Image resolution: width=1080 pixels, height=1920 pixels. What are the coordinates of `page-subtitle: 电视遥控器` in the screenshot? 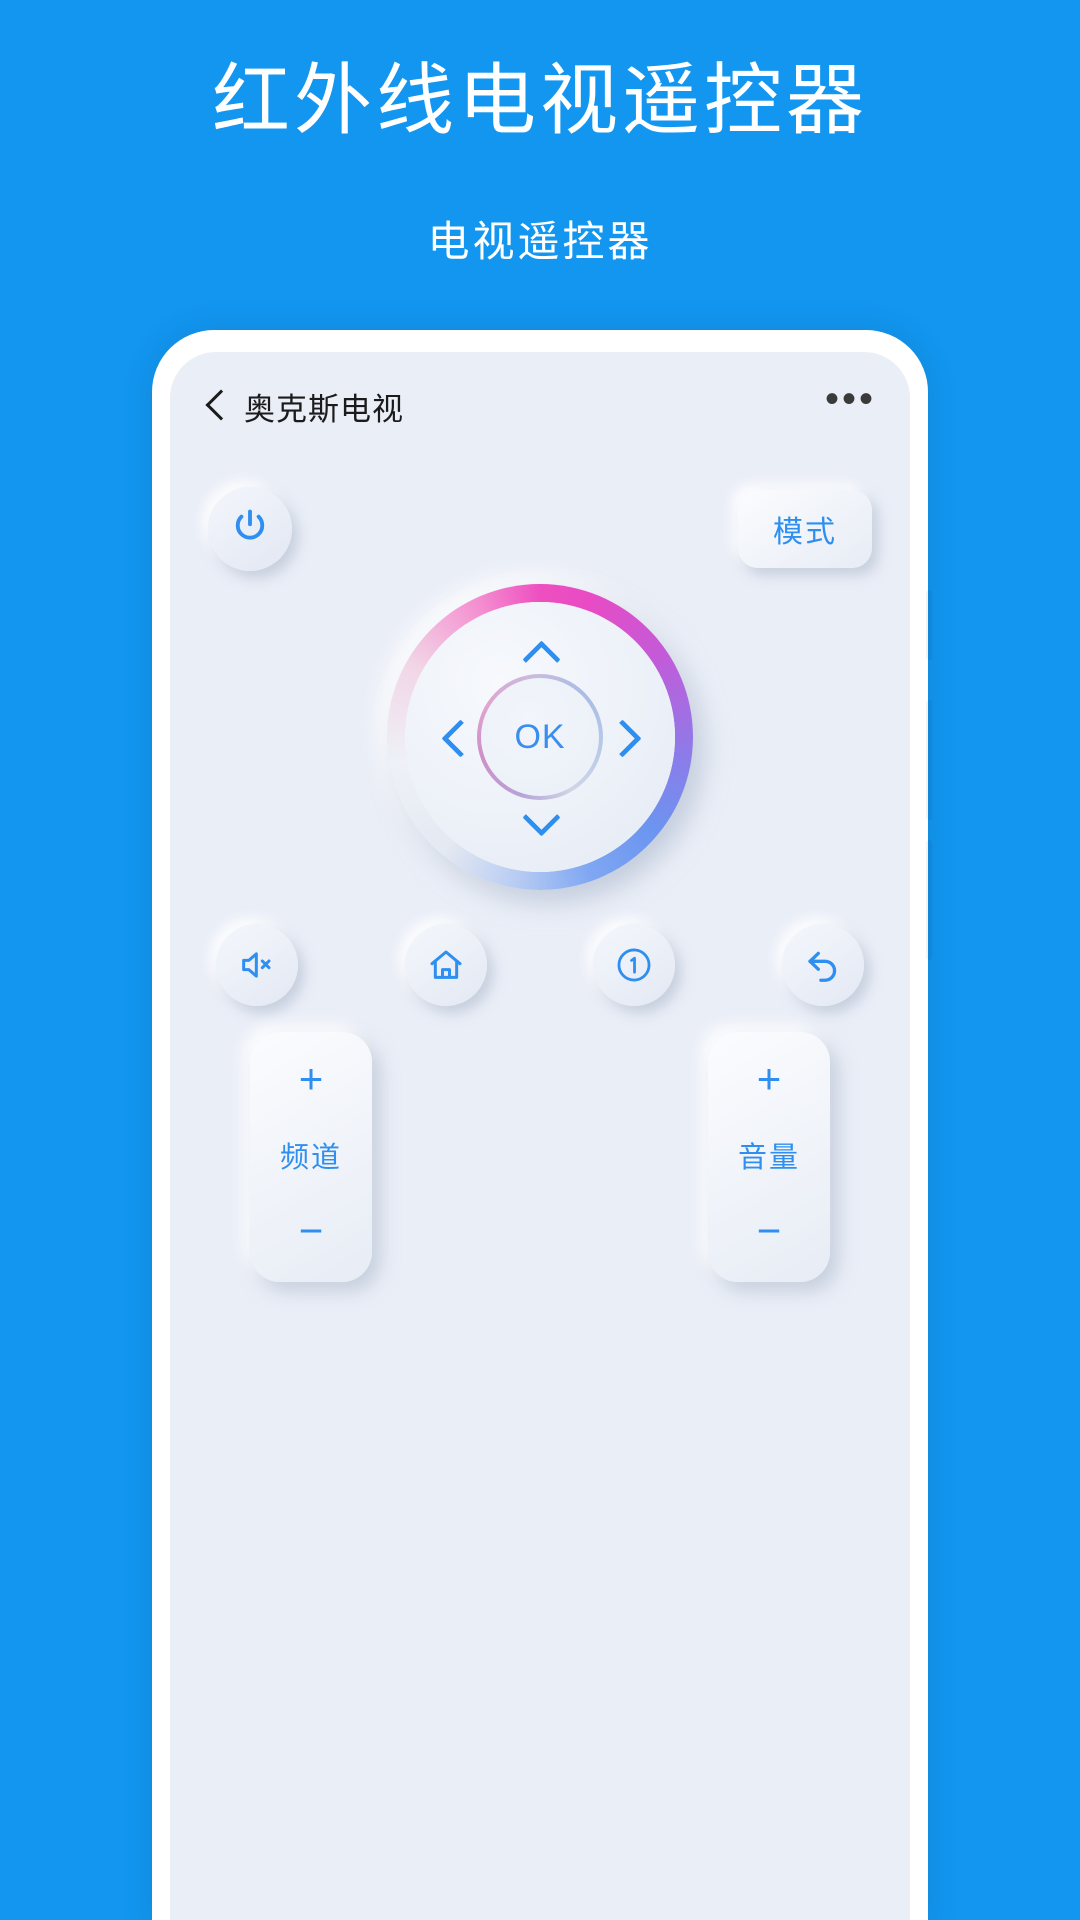 It's located at (540, 241).